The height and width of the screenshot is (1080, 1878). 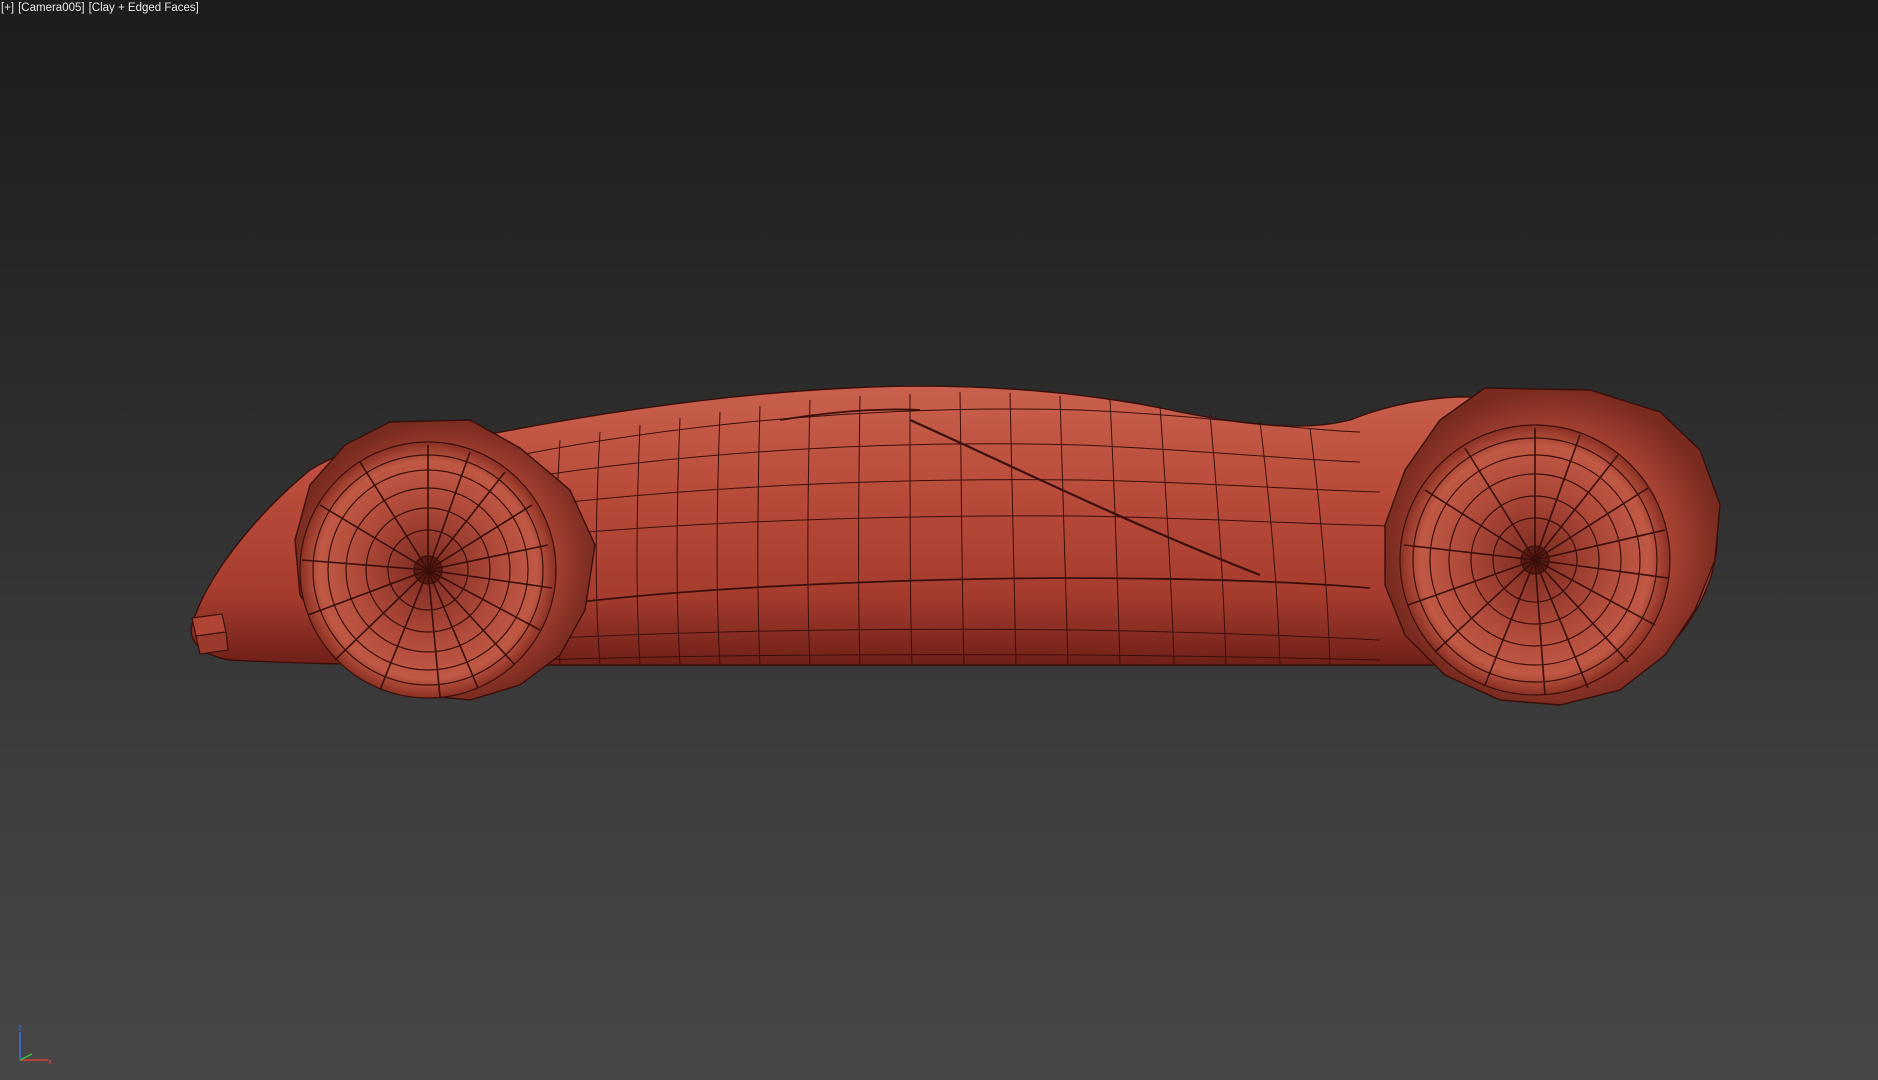 What do you see at coordinates (50, 1061) in the screenshot?
I see `x-axis-label: x` at bounding box center [50, 1061].